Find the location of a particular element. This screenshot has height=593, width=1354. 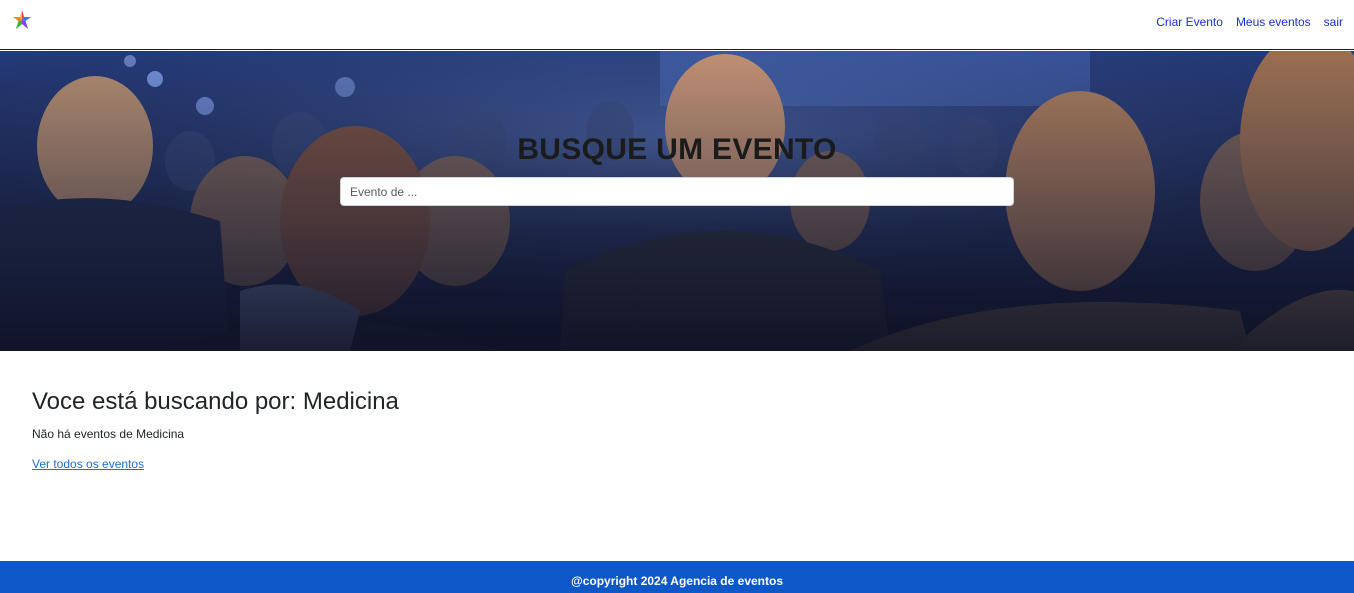

nav-link-meus-eventos: Meus eventos is located at coordinates (1273, 22).